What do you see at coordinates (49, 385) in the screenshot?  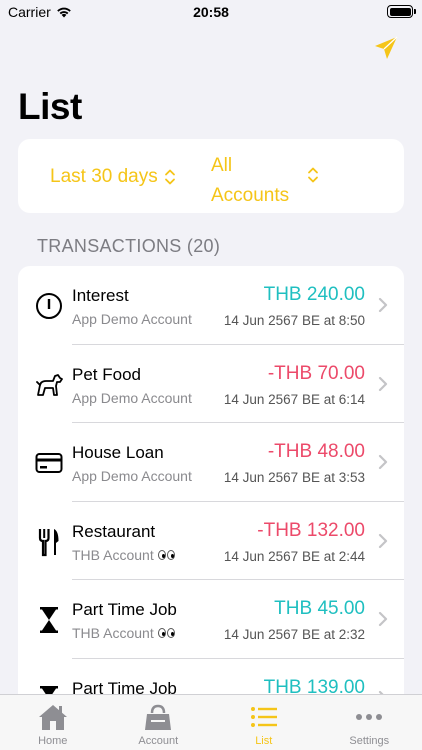 I see `dog-icon` at bounding box center [49, 385].